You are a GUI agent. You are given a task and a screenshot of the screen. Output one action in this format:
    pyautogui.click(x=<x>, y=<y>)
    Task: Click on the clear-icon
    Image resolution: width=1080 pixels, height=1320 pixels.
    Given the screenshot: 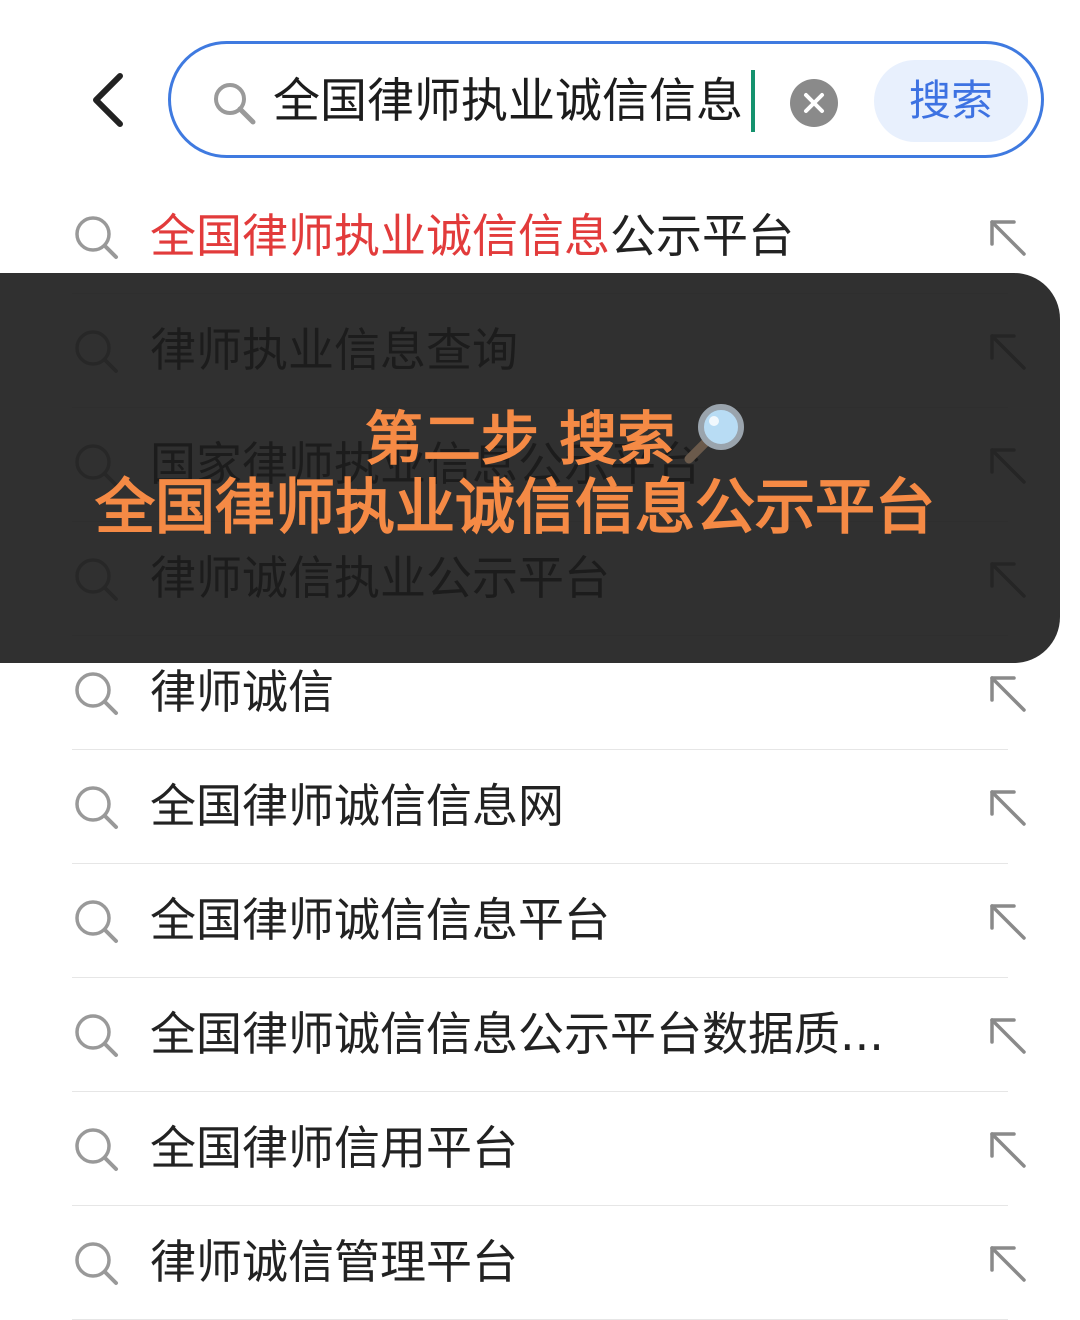 What is the action you would take?
    pyautogui.click(x=814, y=103)
    